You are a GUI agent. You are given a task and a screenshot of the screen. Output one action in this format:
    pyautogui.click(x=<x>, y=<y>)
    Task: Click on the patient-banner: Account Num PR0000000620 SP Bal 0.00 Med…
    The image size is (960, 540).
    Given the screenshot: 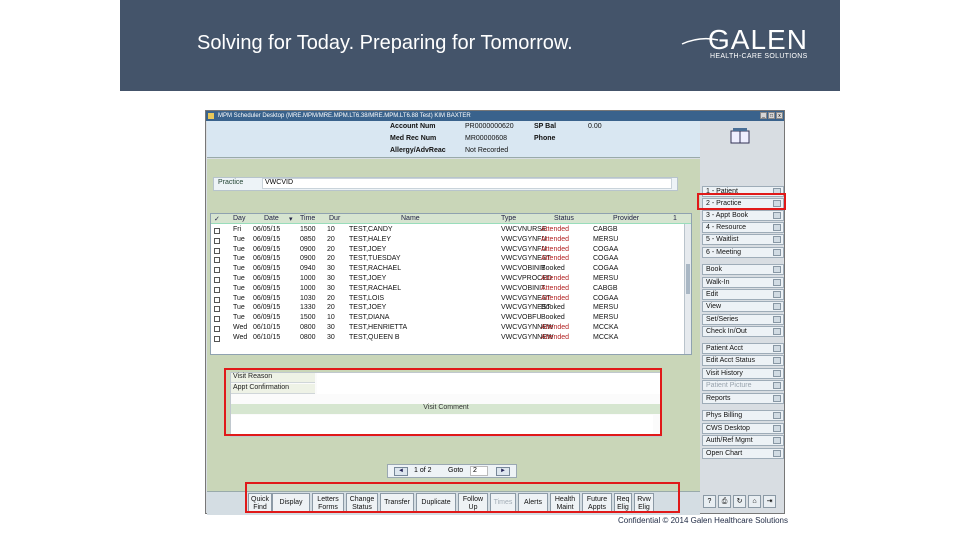 What is the action you would take?
    pyautogui.click(x=453, y=139)
    